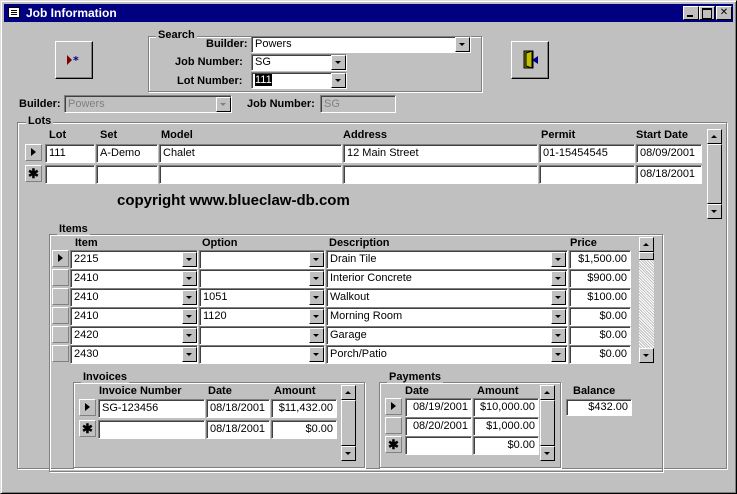  Describe the element at coordinates (600, 297) in the screenshot. I see `items-cell-price: $100.00` at that location.